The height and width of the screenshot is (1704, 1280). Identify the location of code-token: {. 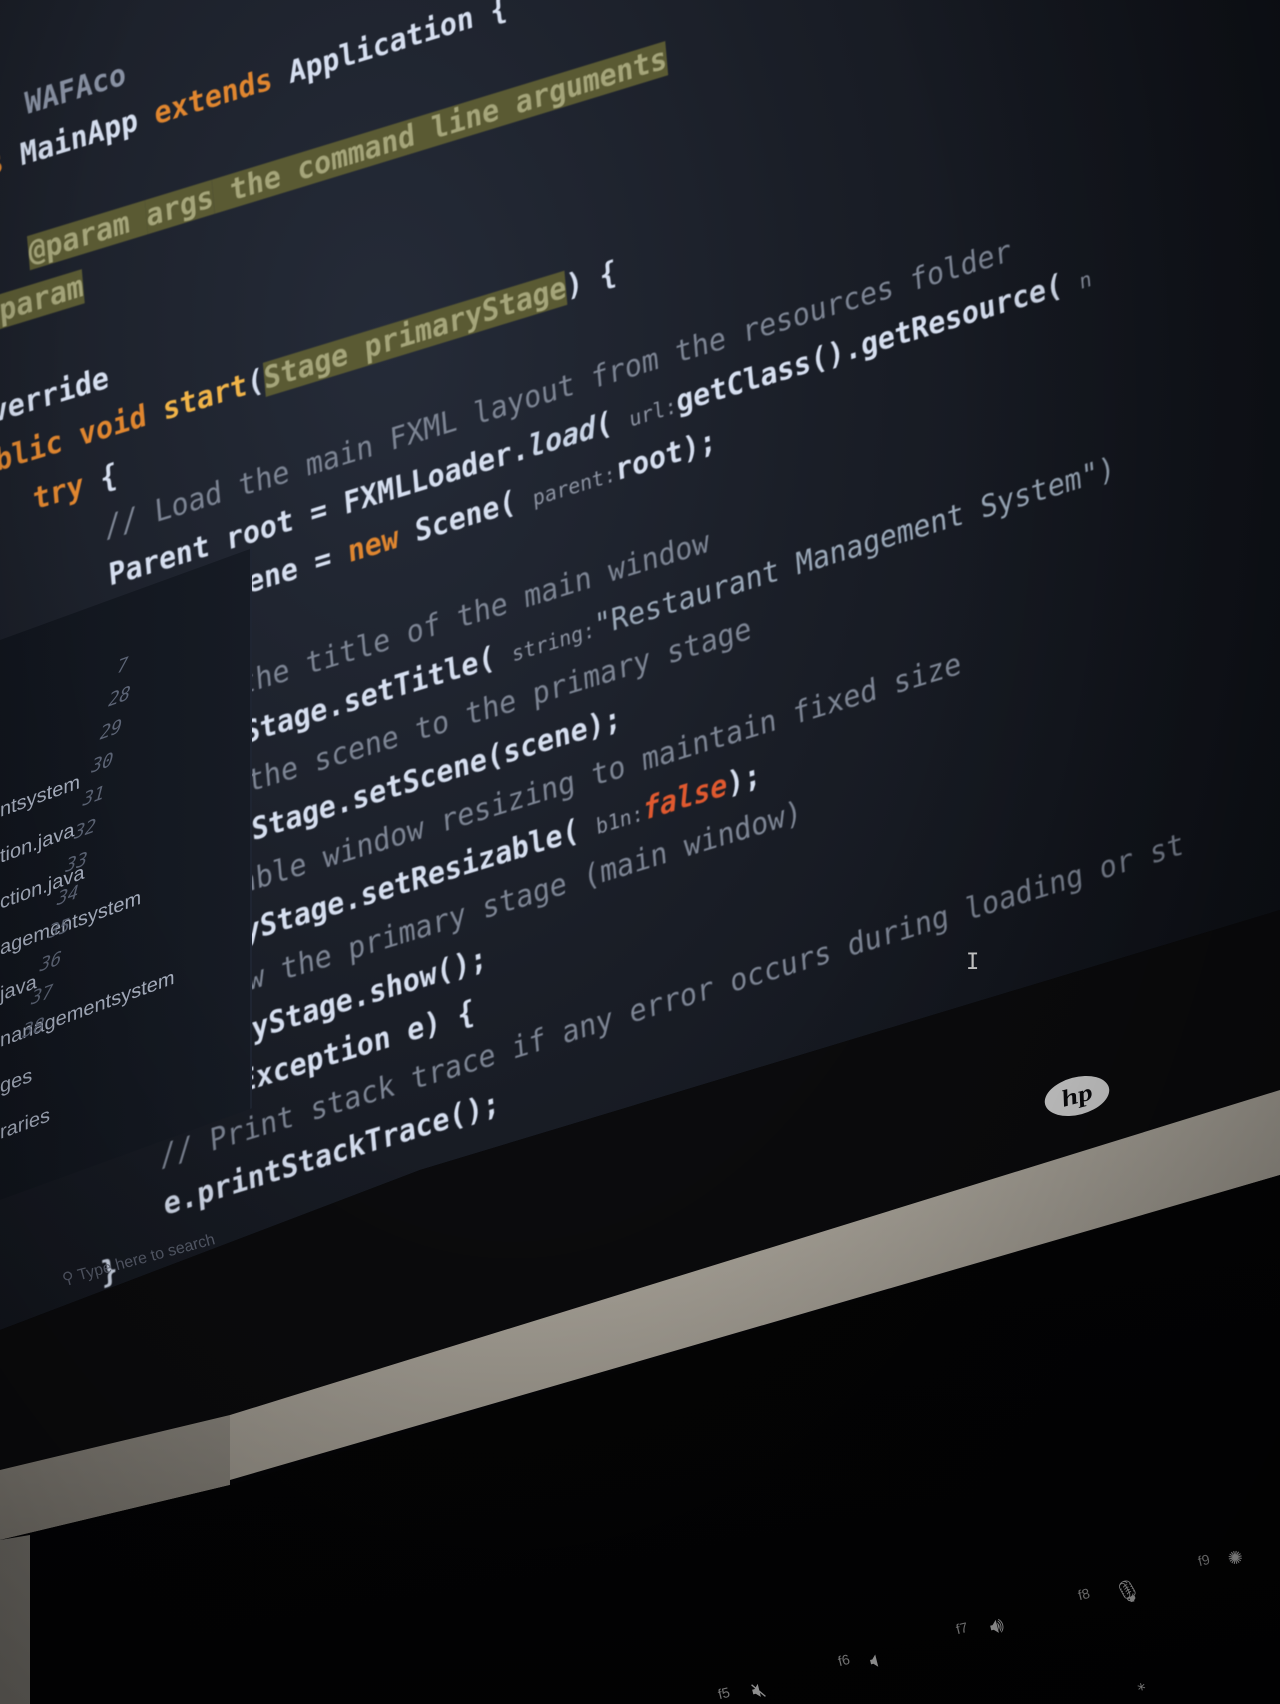
(108, 477).